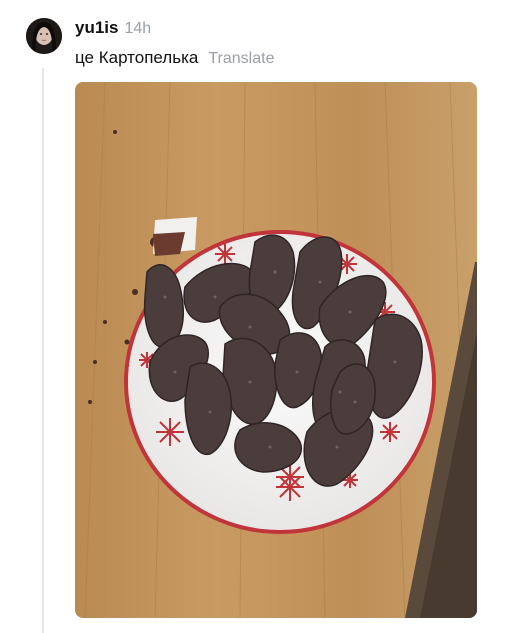 This screenshot has width=520, height=633. What do you see at coordinates (137, 57) in the screenshot?
I see `post-caption: це Картопелька` at bounding box center [137, 57].